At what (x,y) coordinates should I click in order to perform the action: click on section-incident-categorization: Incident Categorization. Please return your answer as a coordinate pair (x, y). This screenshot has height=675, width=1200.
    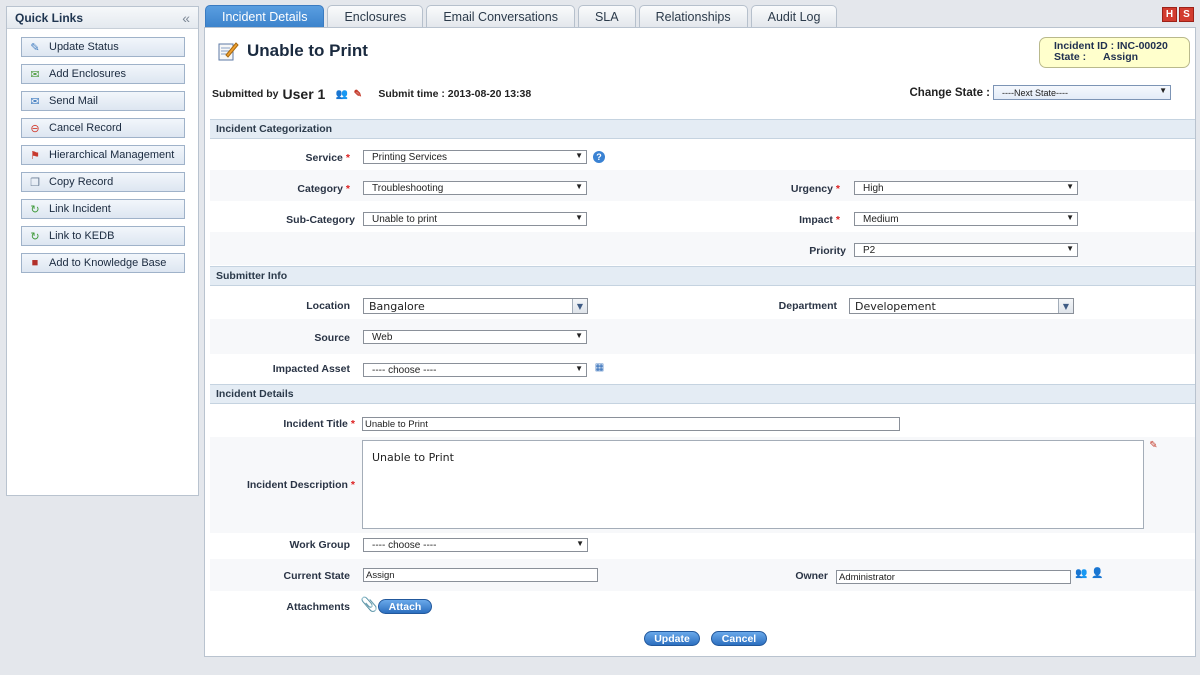
    Looking at the image, I should click on (702, 129).